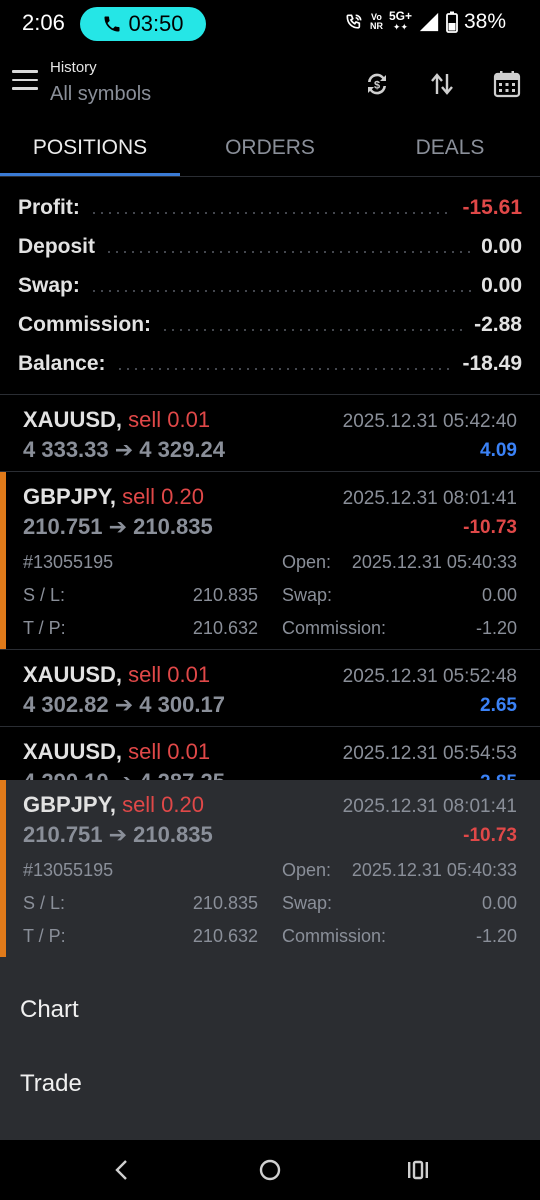 The image size is (540, 1200). I want to click on position-close-time: 2025.12.31 05:52:48, so click(429, 676).